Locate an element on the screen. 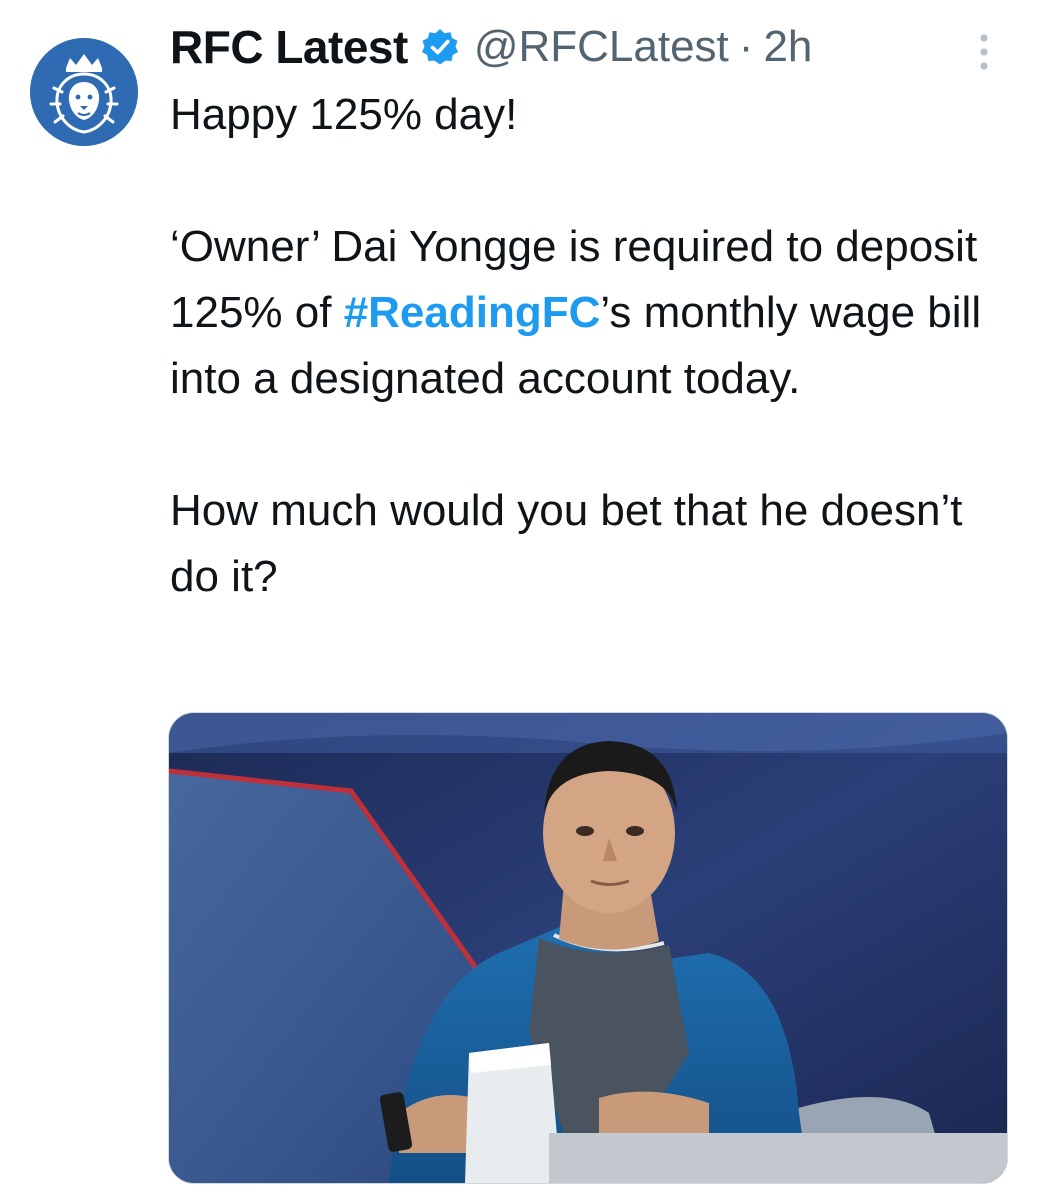 The width and height of the screenshot is (1038, 1200). avatar is located at coordinates (84, 92).